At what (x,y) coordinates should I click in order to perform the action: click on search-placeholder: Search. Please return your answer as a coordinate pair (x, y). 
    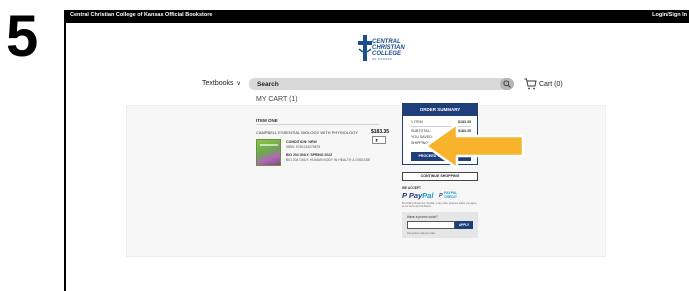
    Looking at the image, I should click on (268, 84).